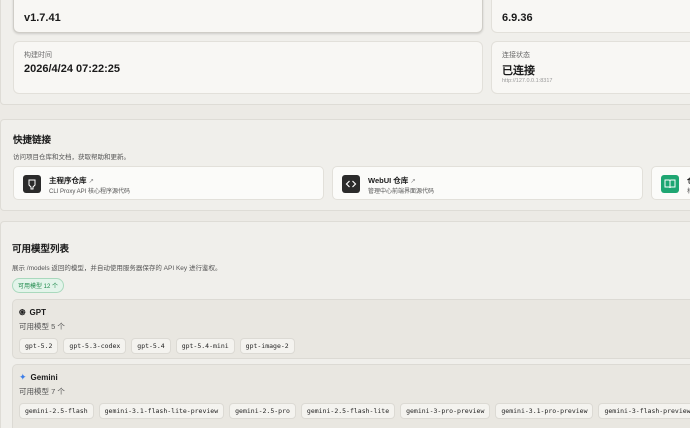 The image size is (690, 428). Describe the element at coordinates (248, 16) in the screenshot. I see `version-card: v1.7.41` at that location.